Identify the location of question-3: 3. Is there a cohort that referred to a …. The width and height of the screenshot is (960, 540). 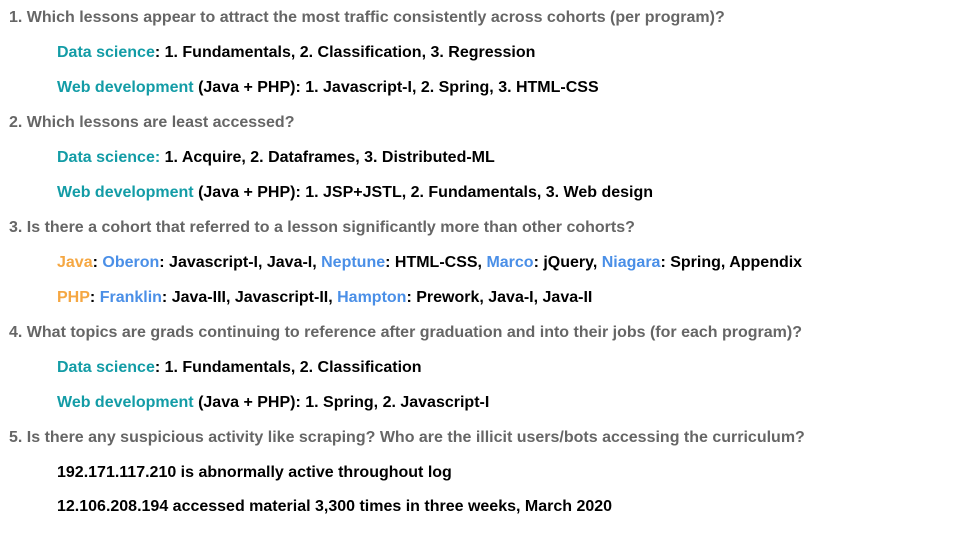
(322, 227).